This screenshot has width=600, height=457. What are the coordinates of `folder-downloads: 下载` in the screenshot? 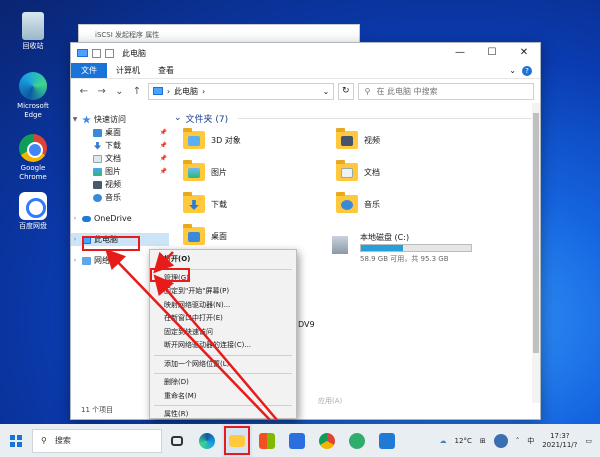 It's located at (205, 202).